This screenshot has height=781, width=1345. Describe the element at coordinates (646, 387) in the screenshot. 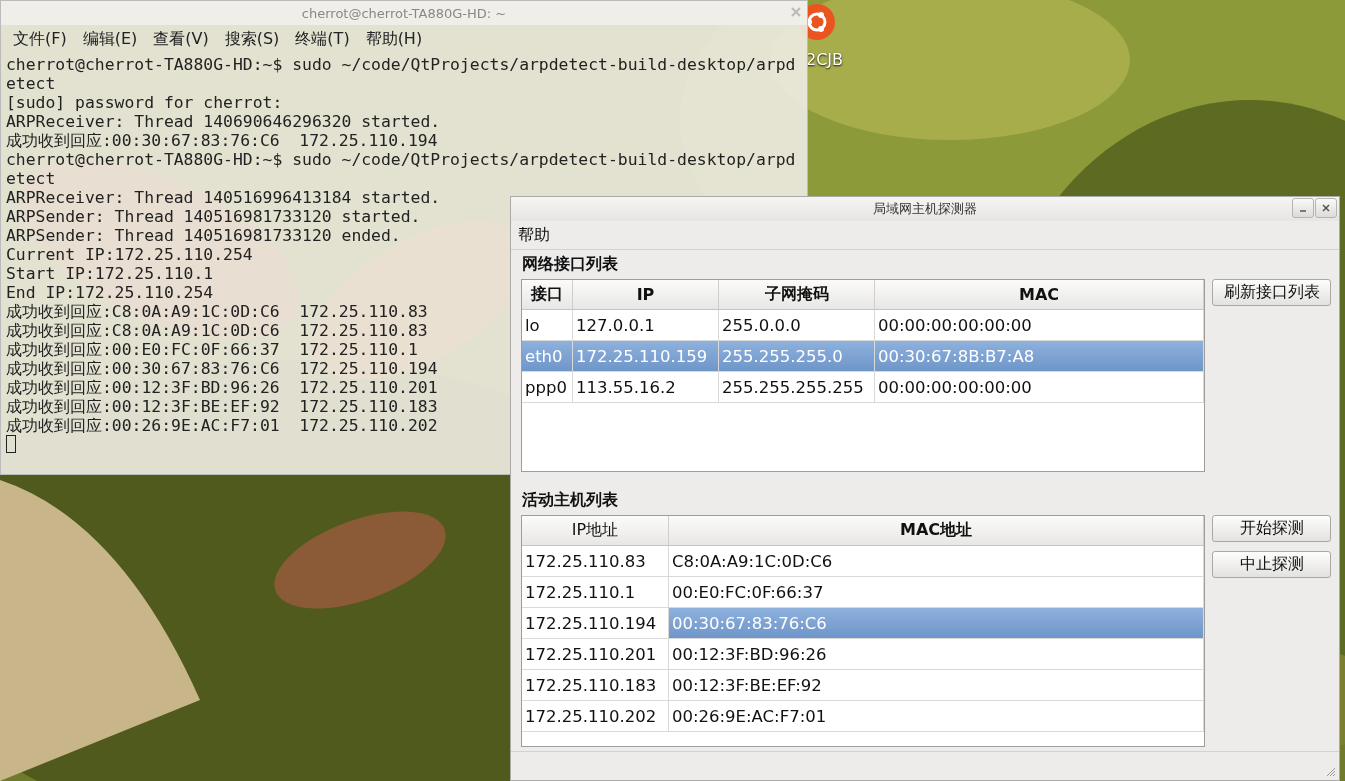

I see `table-cell: 113.55.16.2` at that location.